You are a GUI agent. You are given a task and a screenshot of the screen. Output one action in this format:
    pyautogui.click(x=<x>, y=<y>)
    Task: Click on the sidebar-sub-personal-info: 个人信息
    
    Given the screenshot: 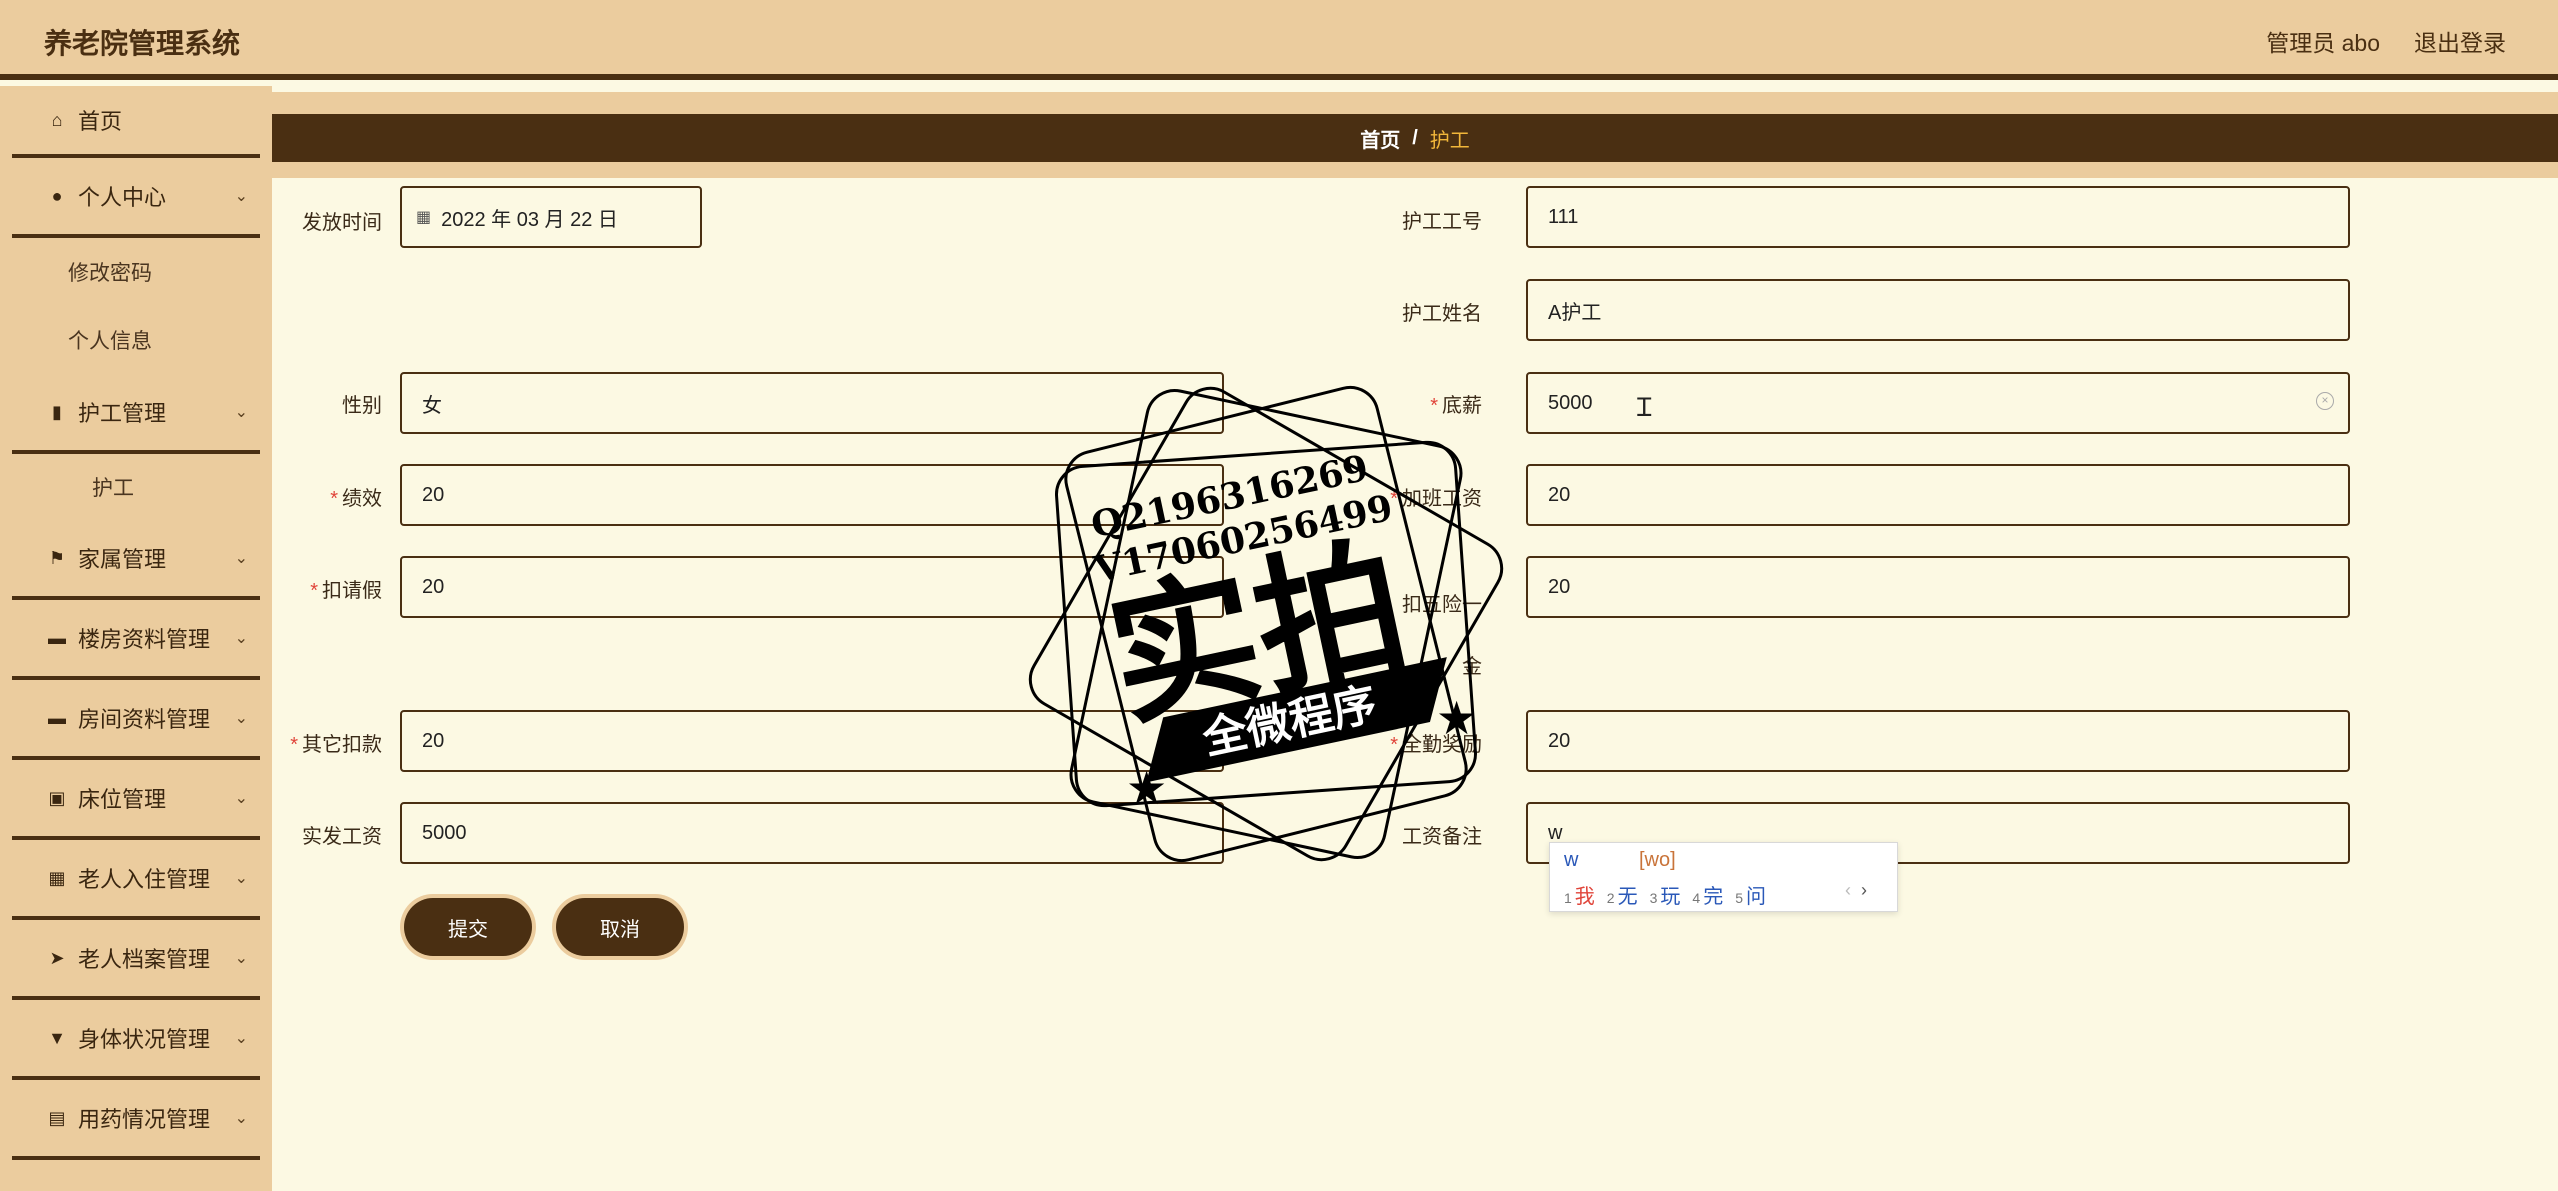 What is the action you would take?
    pyautogui.click(x=136, y=340)
    